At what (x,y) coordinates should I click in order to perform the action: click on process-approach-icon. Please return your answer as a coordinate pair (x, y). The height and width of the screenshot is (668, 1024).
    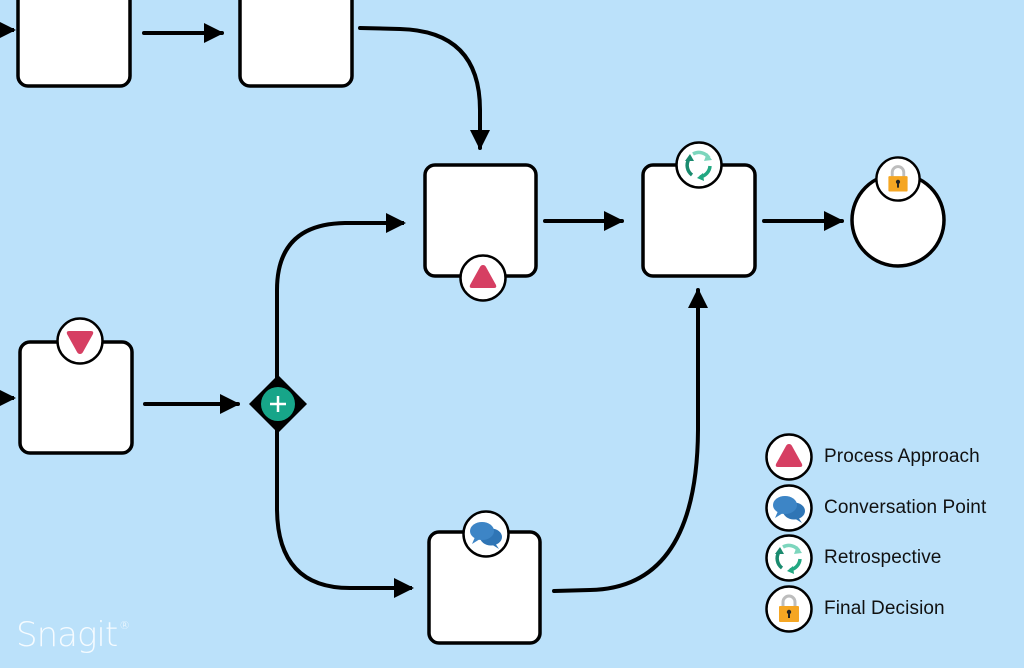
    Looking at the image, I should click on (789, 457).